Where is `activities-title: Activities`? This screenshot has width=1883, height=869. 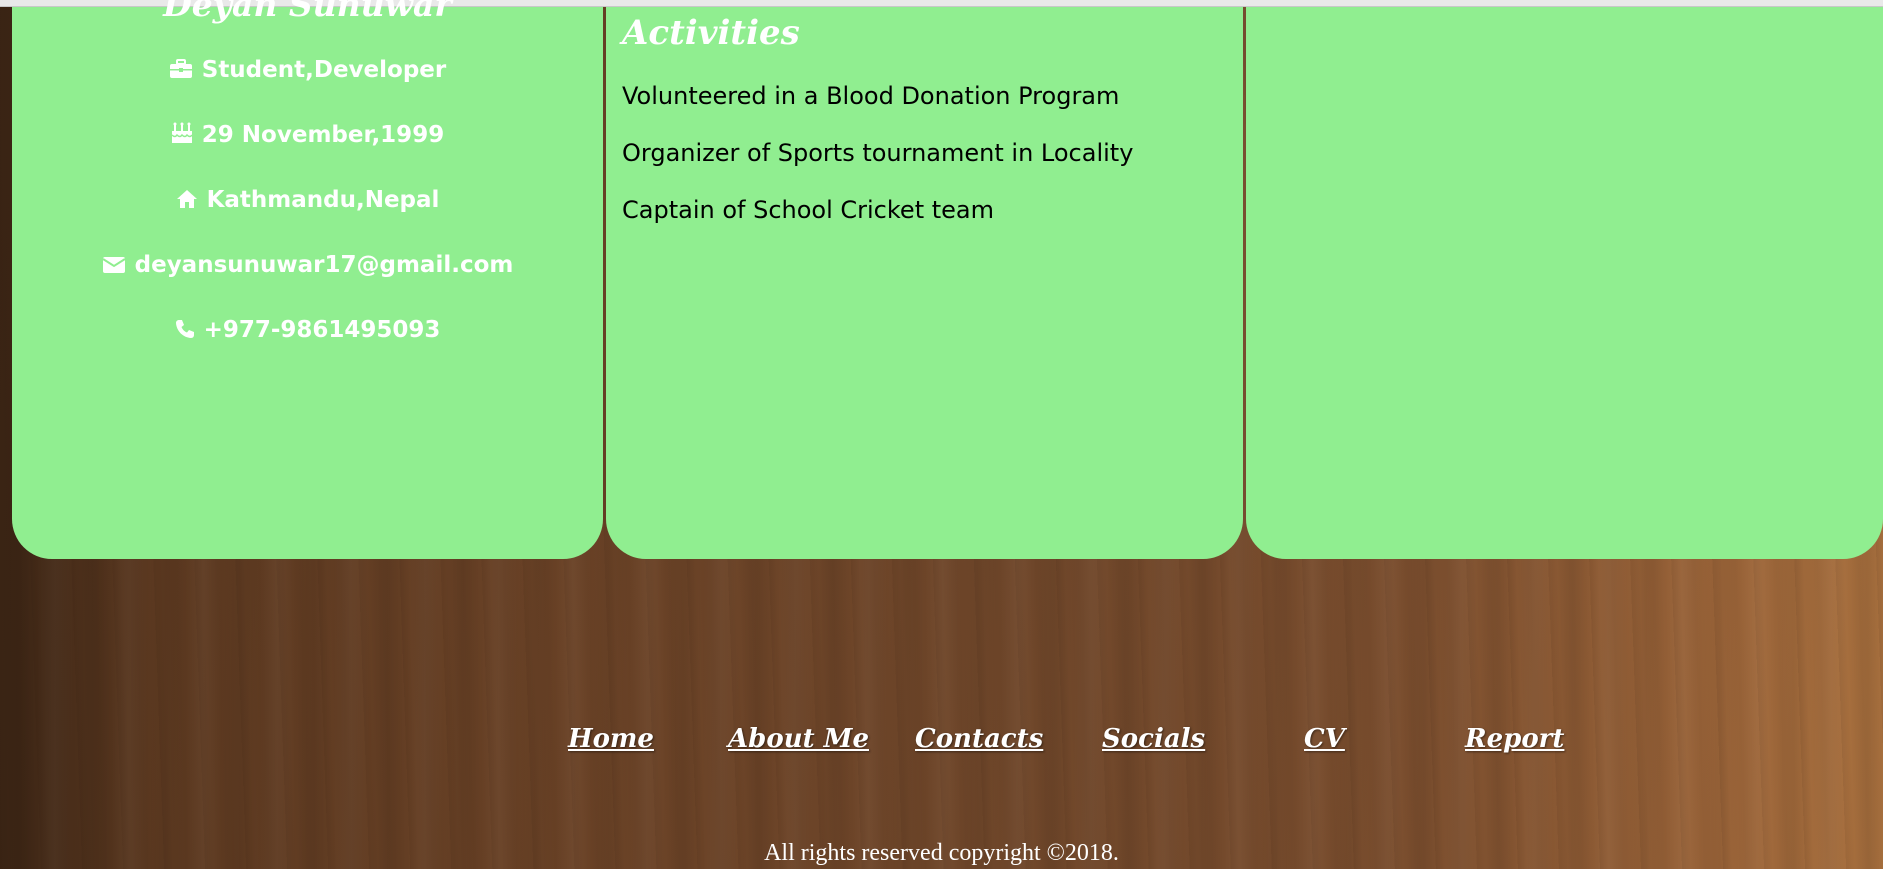
activities-title: Activities is located at coordinates (711, 33).